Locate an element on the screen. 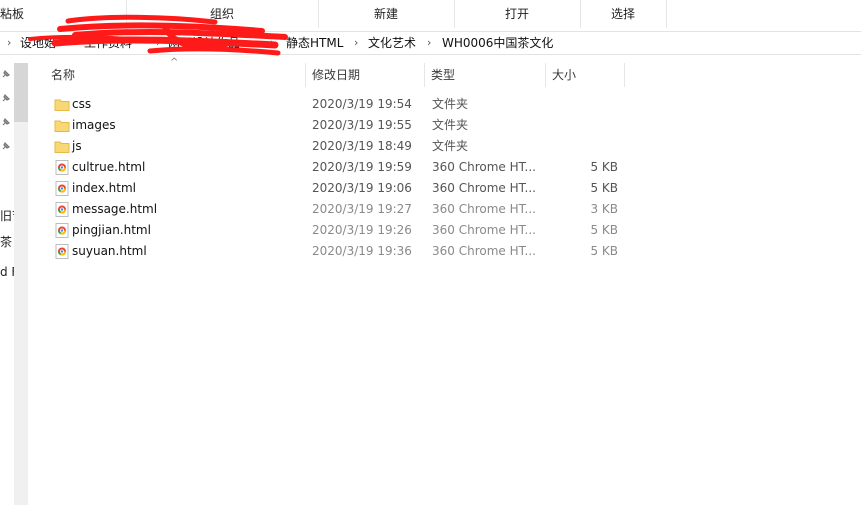 Image resolution: width=861 pixels, height=505 pixels. ribbon-group-new: 新建 is located at coordinates (386, 14).